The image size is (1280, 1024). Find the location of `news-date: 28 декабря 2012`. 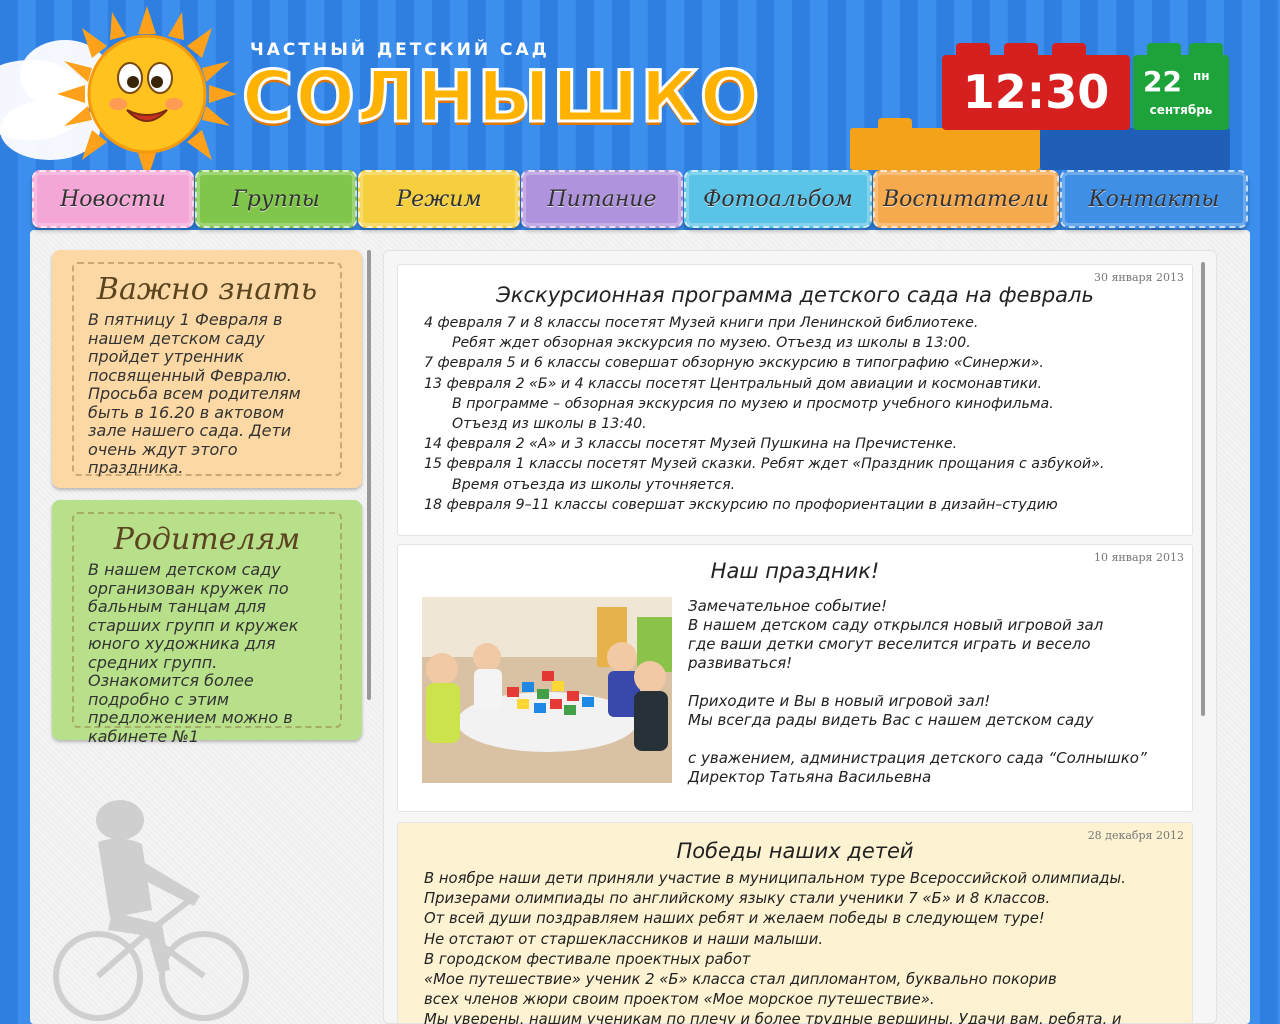

news-date: 28 декабря 2012 is located at coordinates (1135, 835).